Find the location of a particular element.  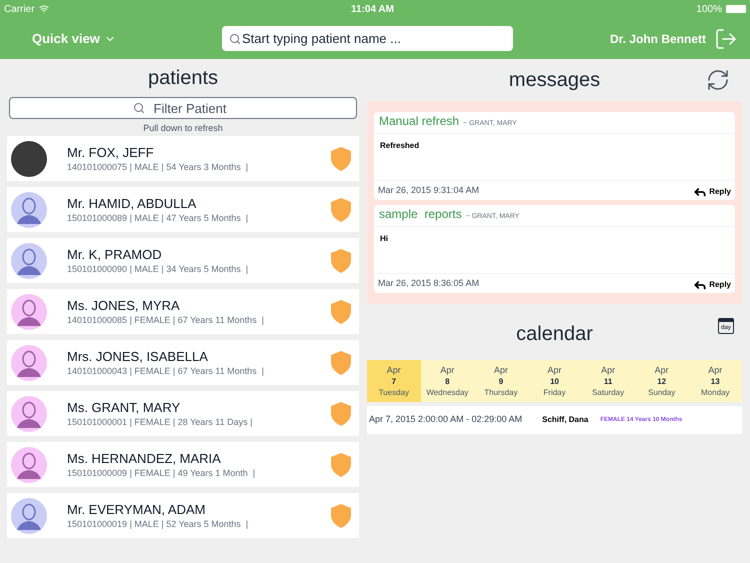

calendar-day: Apr 12 Sunday is located at coordinates (661, 381).